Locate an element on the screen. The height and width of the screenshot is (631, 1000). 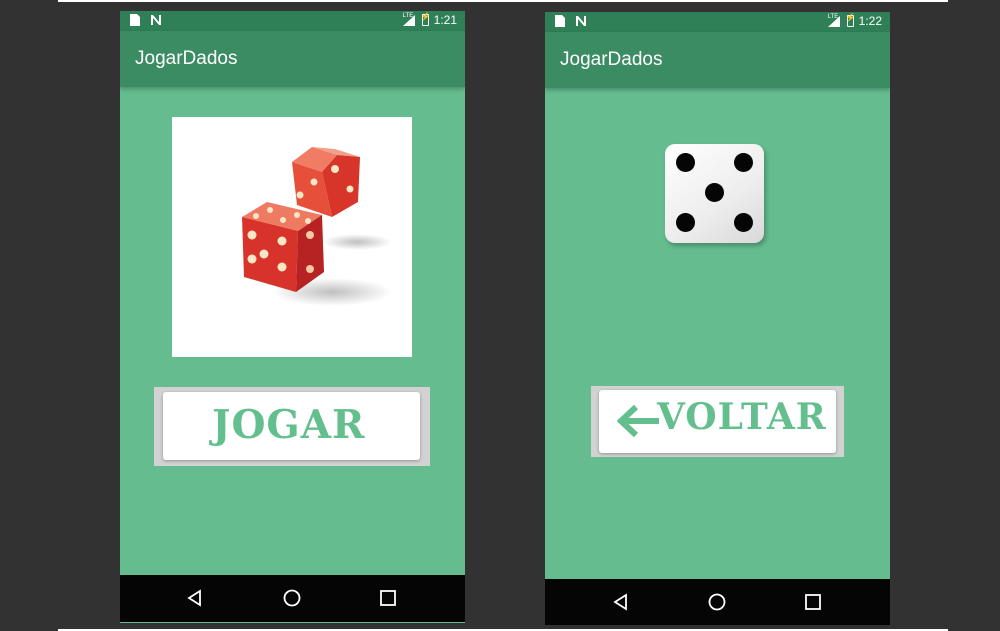
jogar-button-label: JOGAR is located at coordinates (289, 425).